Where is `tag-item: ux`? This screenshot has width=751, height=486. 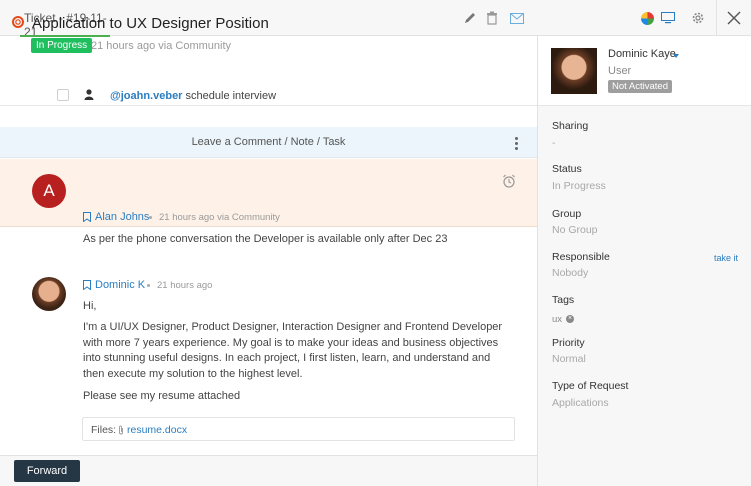
tag-item: ux is located at coordinates (557, 319).